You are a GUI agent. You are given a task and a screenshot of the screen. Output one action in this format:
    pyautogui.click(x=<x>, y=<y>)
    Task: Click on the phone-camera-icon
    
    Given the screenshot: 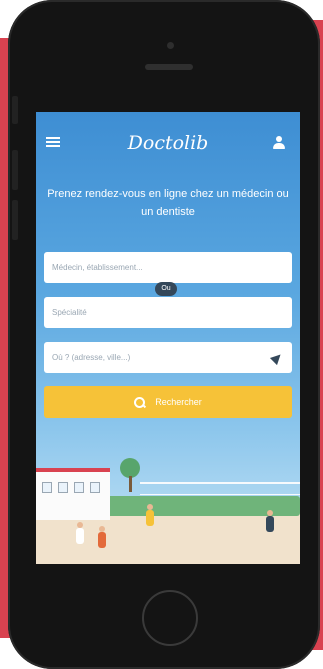 What is the action you would take?
    pyautogui.click(x=170, y=45)
    